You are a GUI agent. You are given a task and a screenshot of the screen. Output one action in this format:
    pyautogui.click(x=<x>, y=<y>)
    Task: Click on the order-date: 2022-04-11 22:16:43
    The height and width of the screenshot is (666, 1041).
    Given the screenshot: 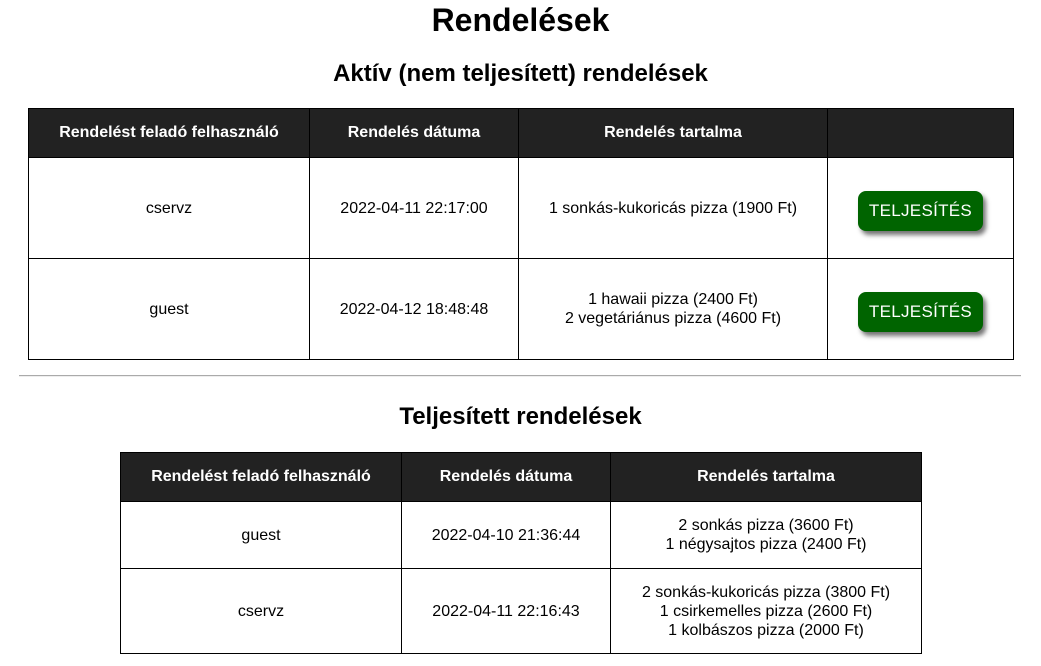 What is the action you would take?
    pyautogui.click(x=506, y=611)
    